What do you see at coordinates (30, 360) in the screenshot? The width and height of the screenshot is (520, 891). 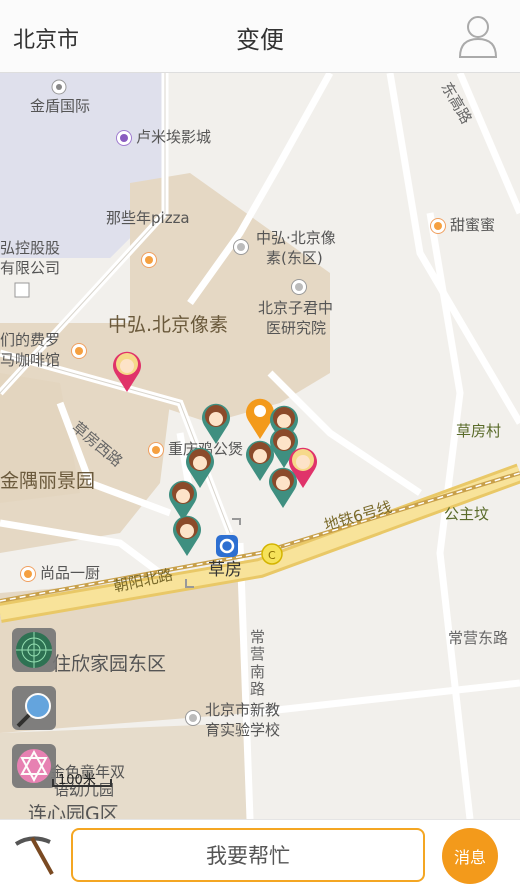 I see `label-feiluo-2: 马咖啡馆` at bounding box center [30, 360].